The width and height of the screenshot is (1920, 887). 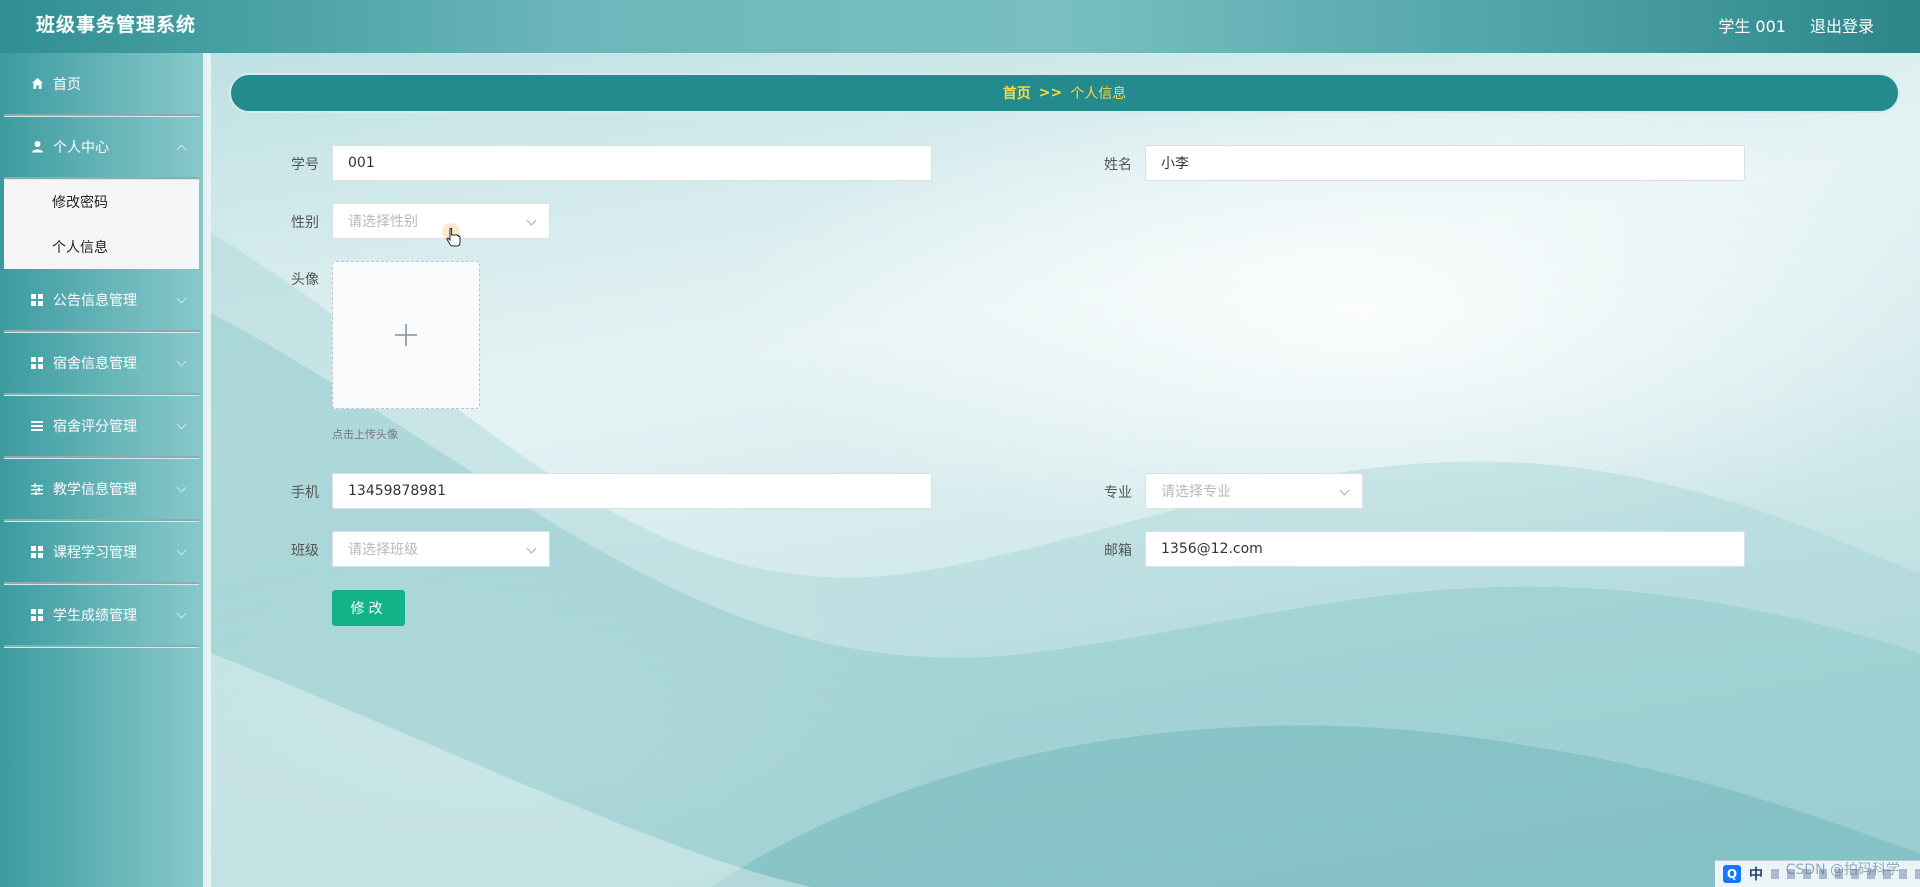 What do you see at coordinates (101, 84) in the screenshot?
I see `sidebar-item-home: 首页` at bounding box center [101, 84].